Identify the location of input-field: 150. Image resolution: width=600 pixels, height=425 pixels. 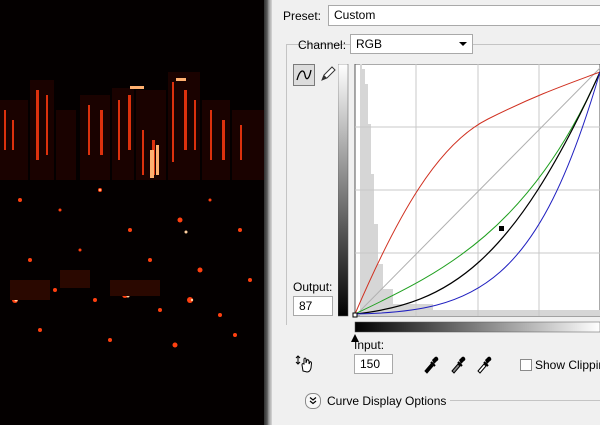
(373, 364).